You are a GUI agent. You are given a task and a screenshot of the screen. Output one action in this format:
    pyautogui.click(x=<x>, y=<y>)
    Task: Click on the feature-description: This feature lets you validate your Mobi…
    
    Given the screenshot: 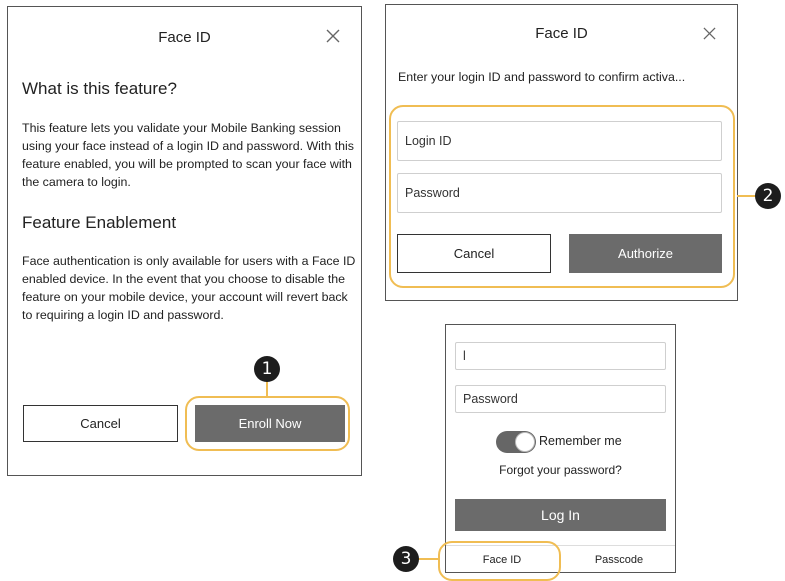 What is the action you would take?
    pyautogui.click(x=188, y=155)
    